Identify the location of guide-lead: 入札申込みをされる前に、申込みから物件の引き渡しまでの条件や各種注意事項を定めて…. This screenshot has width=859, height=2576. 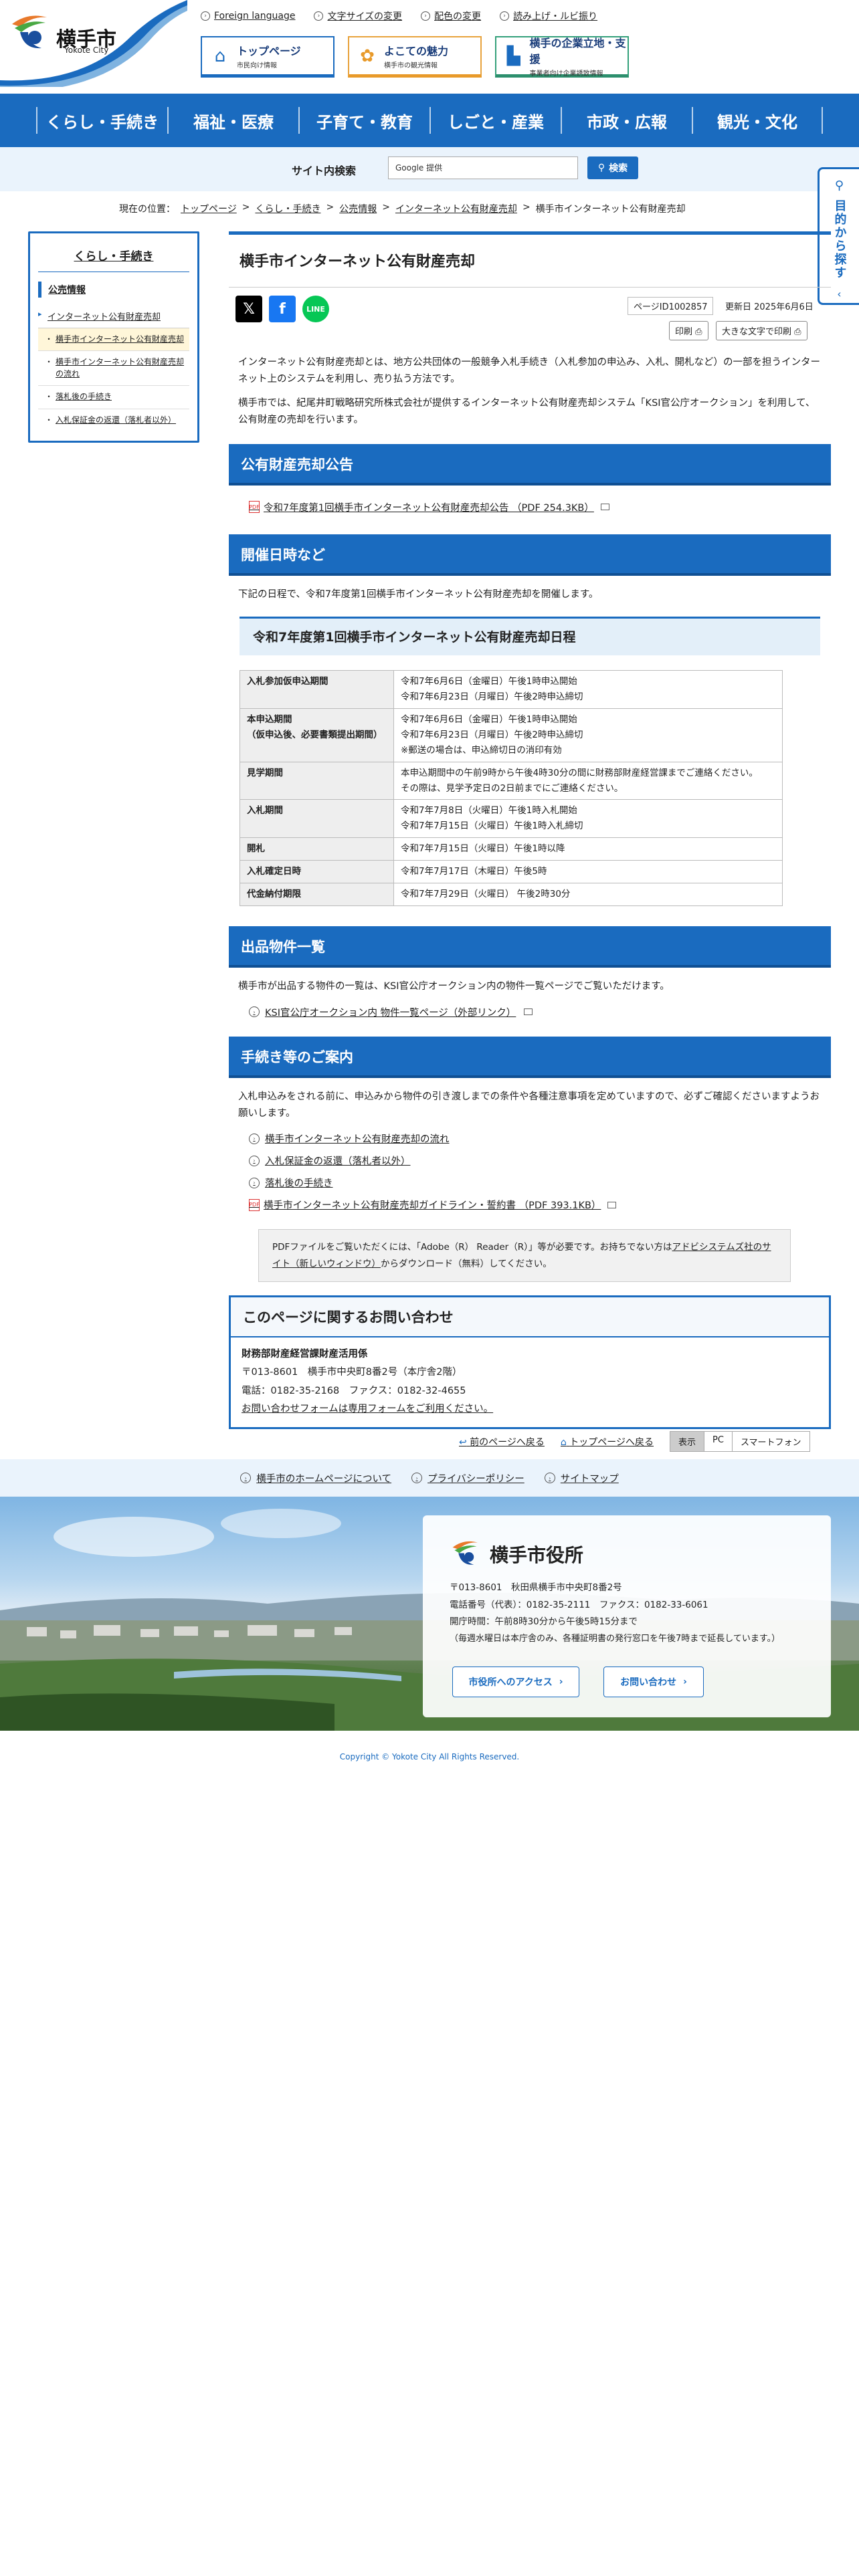
(529, 1105).